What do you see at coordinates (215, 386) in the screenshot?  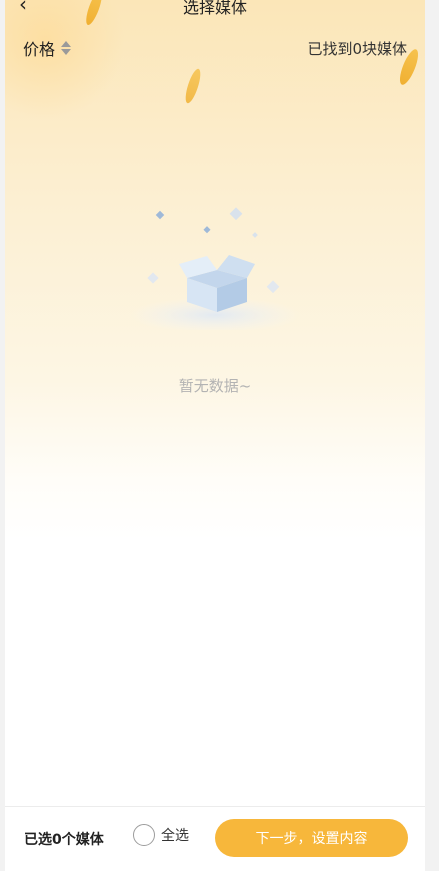 I see `empty-text: 暂无数据~` at bounding box center [215, 386].